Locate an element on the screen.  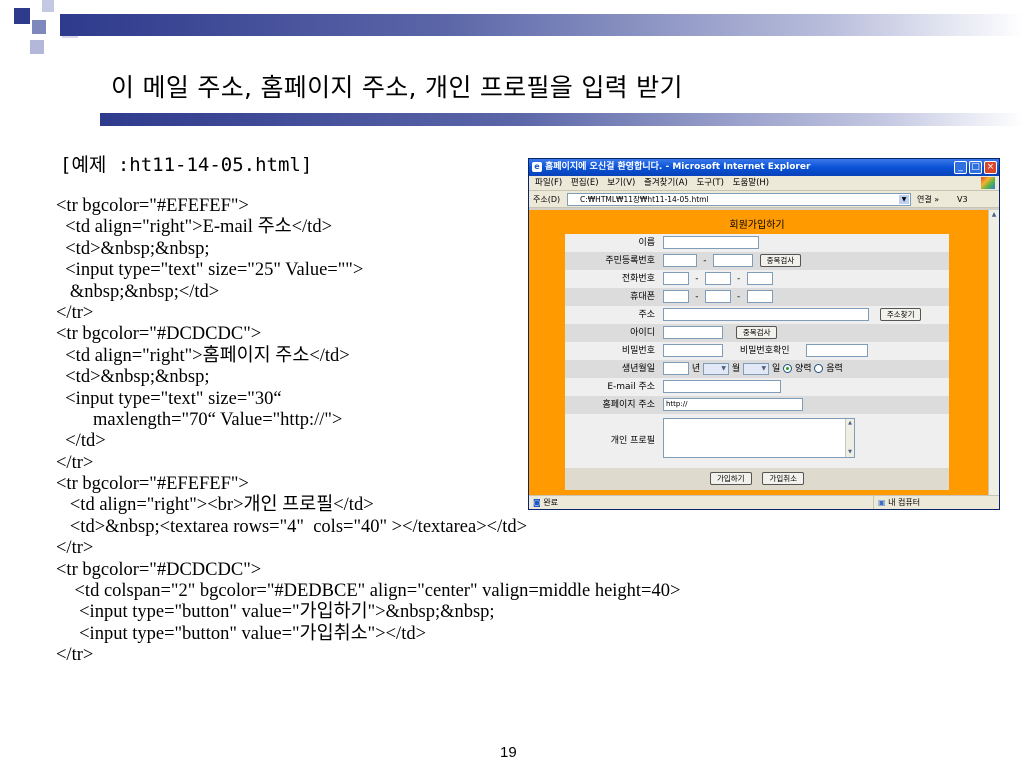
example-title: [예제 :ht11-14-05.html] is located at coordinates (186, 165).